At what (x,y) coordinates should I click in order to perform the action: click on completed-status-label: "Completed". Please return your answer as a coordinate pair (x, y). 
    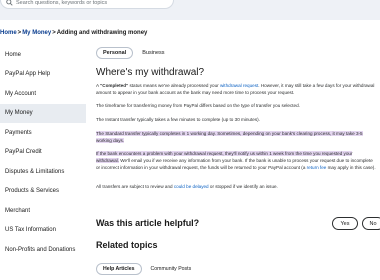
    Looking at the image, I should click on (114, 85).